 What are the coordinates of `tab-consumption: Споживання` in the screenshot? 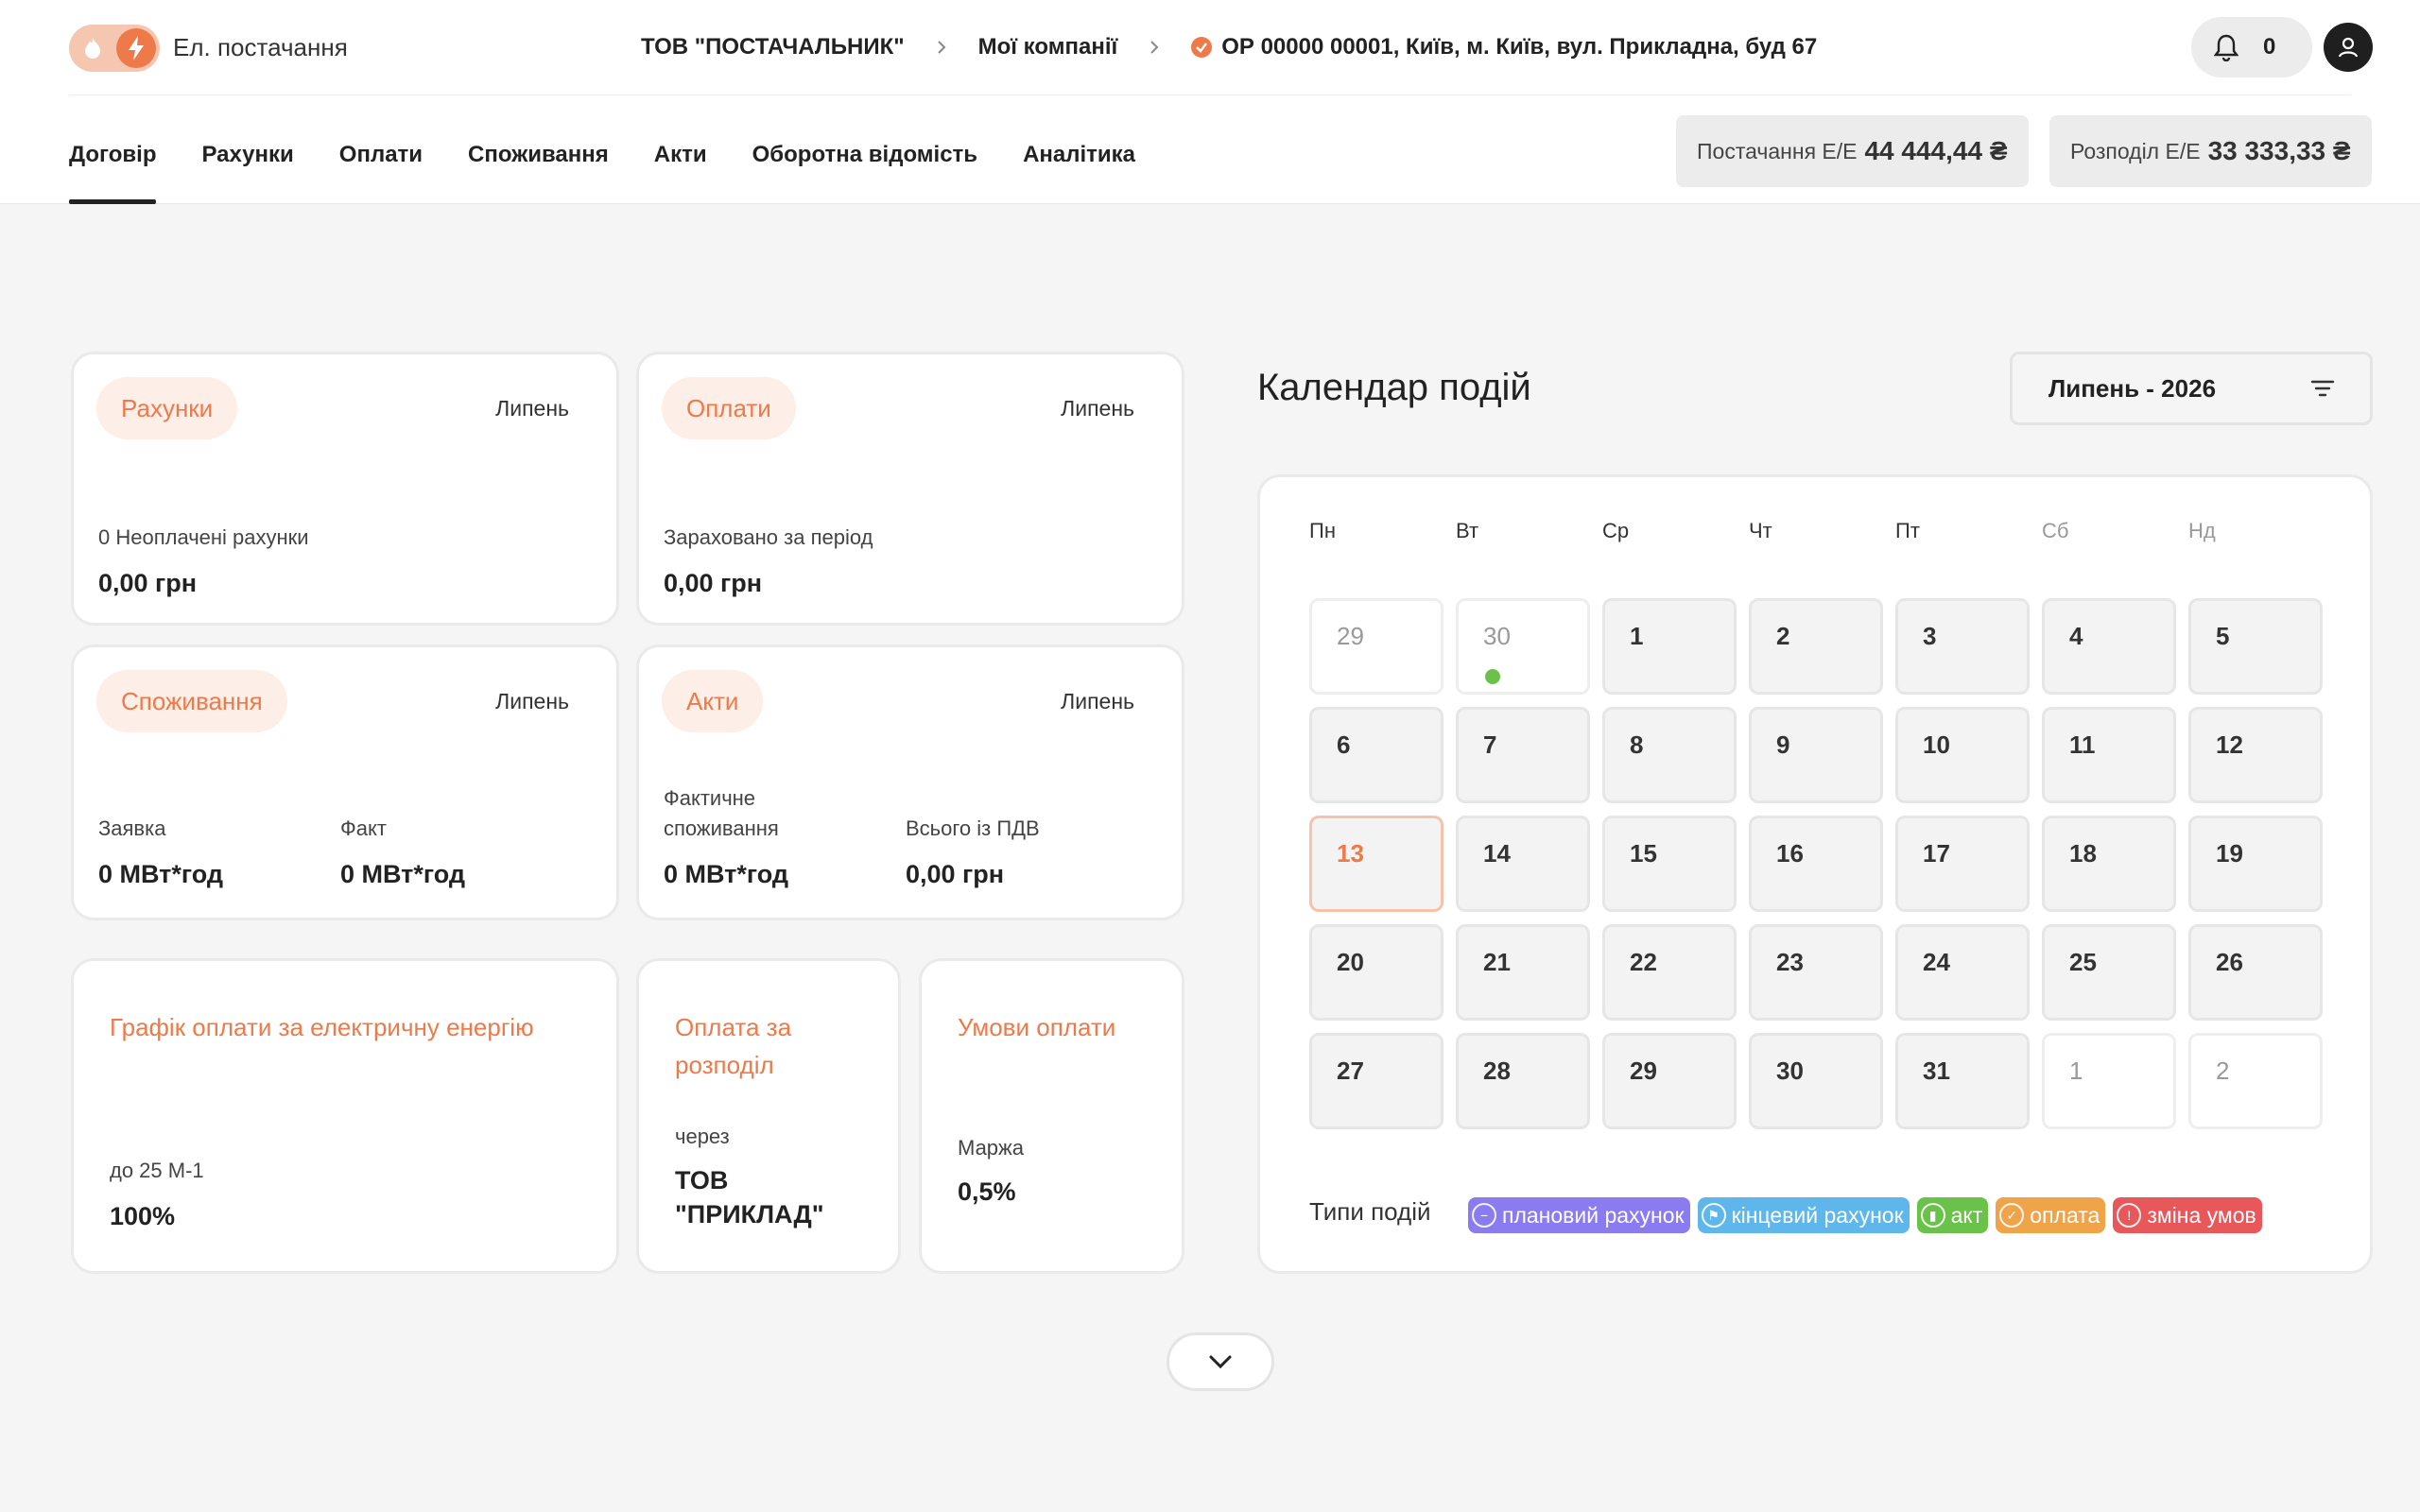 It's located at (538, 173).